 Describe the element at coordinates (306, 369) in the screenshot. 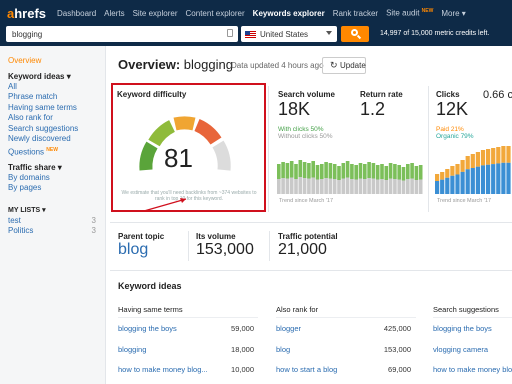

I see `keyword-link: how to start a blog` at that location.